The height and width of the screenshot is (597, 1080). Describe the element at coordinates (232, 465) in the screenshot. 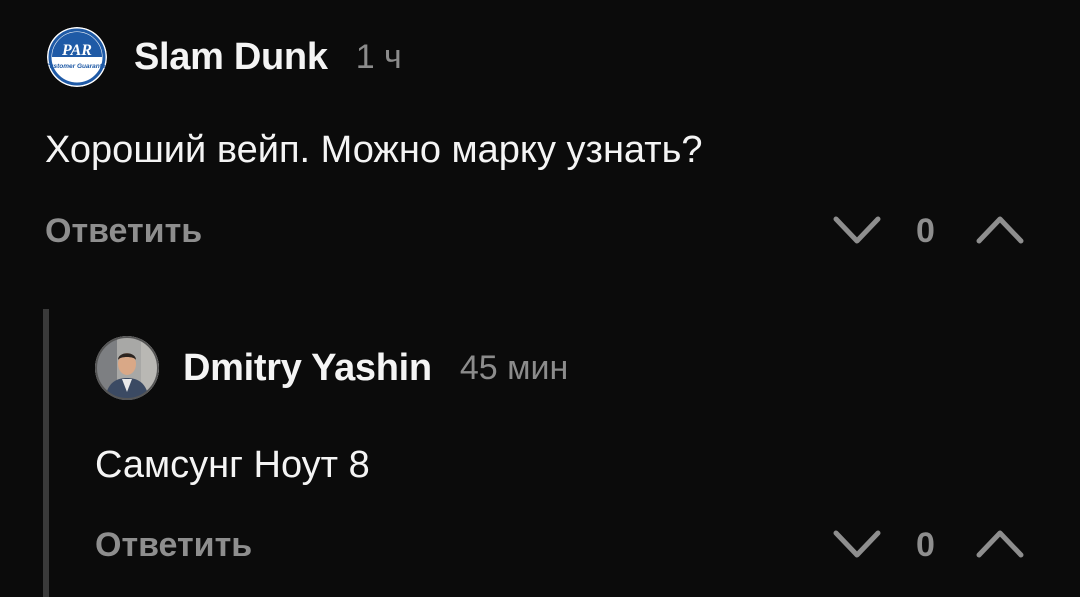

I see `comment-text: Самсунг Ноут 8` at that location.